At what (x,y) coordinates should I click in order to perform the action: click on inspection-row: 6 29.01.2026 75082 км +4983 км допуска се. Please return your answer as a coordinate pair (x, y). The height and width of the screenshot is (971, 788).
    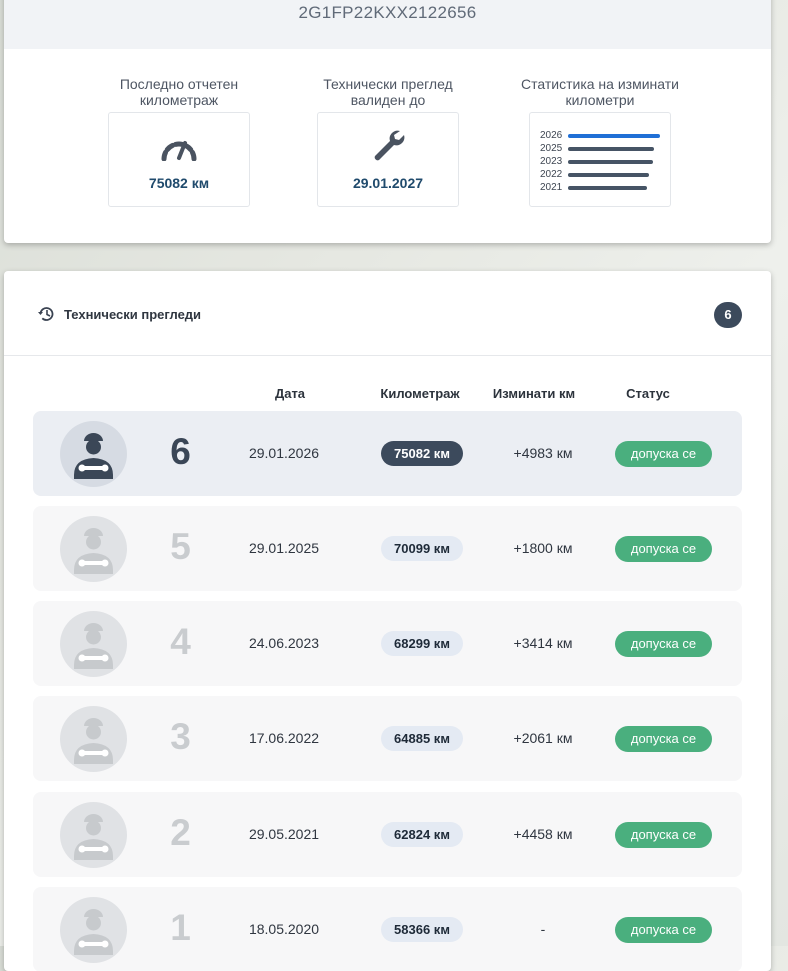
    Looking at the image, I should click on (387, 453).